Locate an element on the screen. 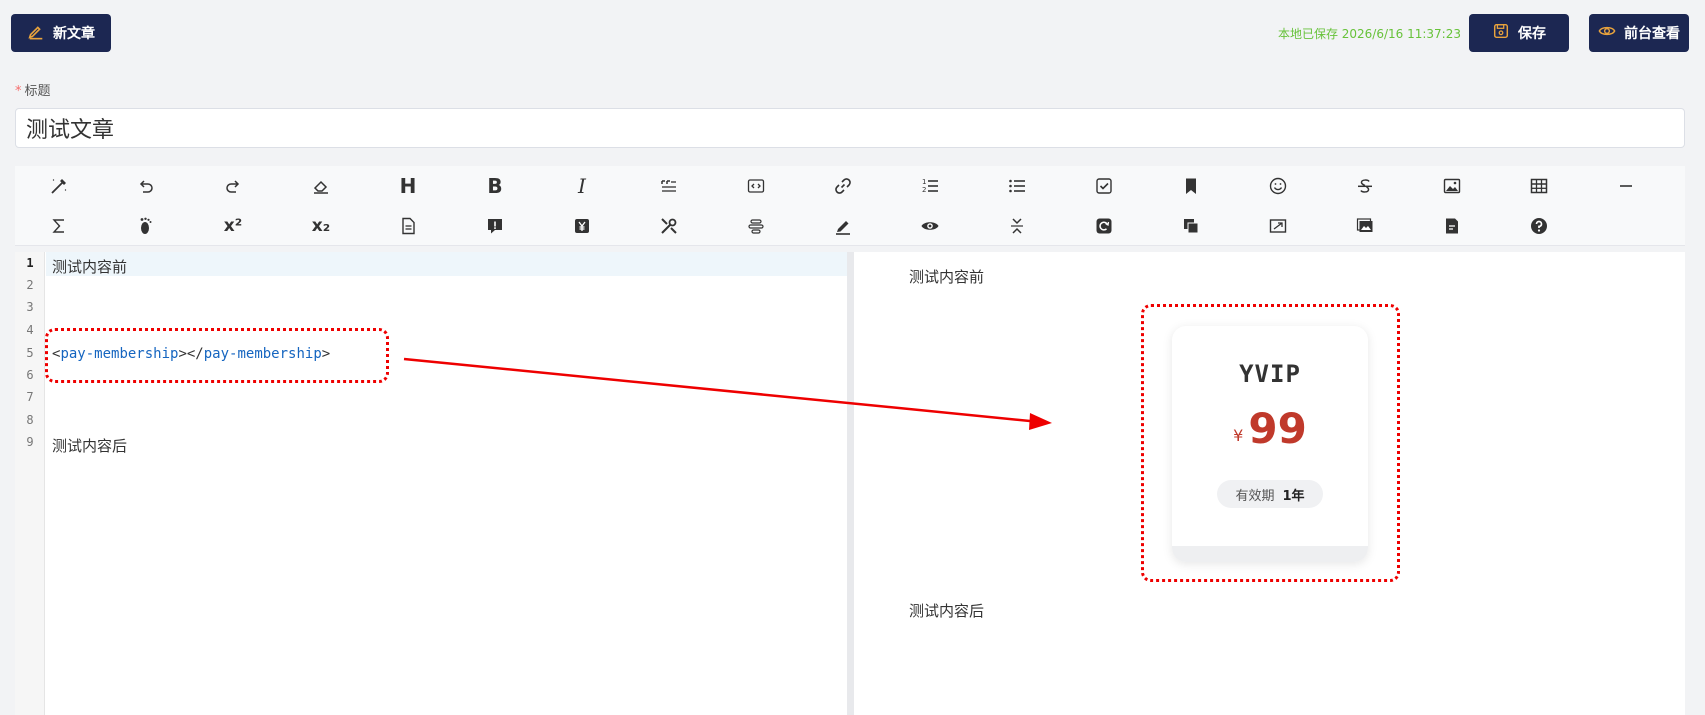  preview-text-before: 测试内容前 is located at coordinates (947, 277).